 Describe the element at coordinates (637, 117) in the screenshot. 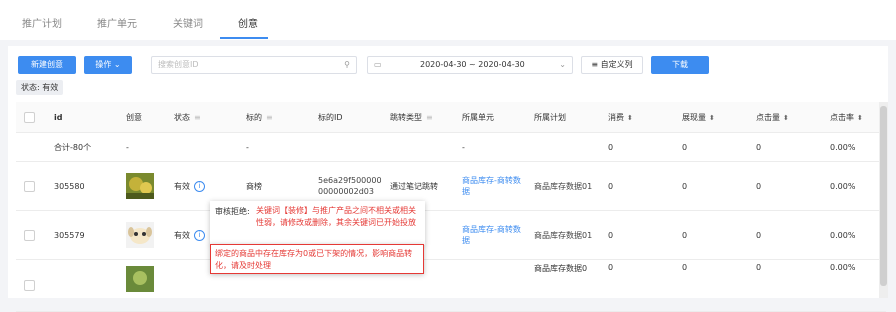

I see `col-spend: 消费 ⬍` at that location.